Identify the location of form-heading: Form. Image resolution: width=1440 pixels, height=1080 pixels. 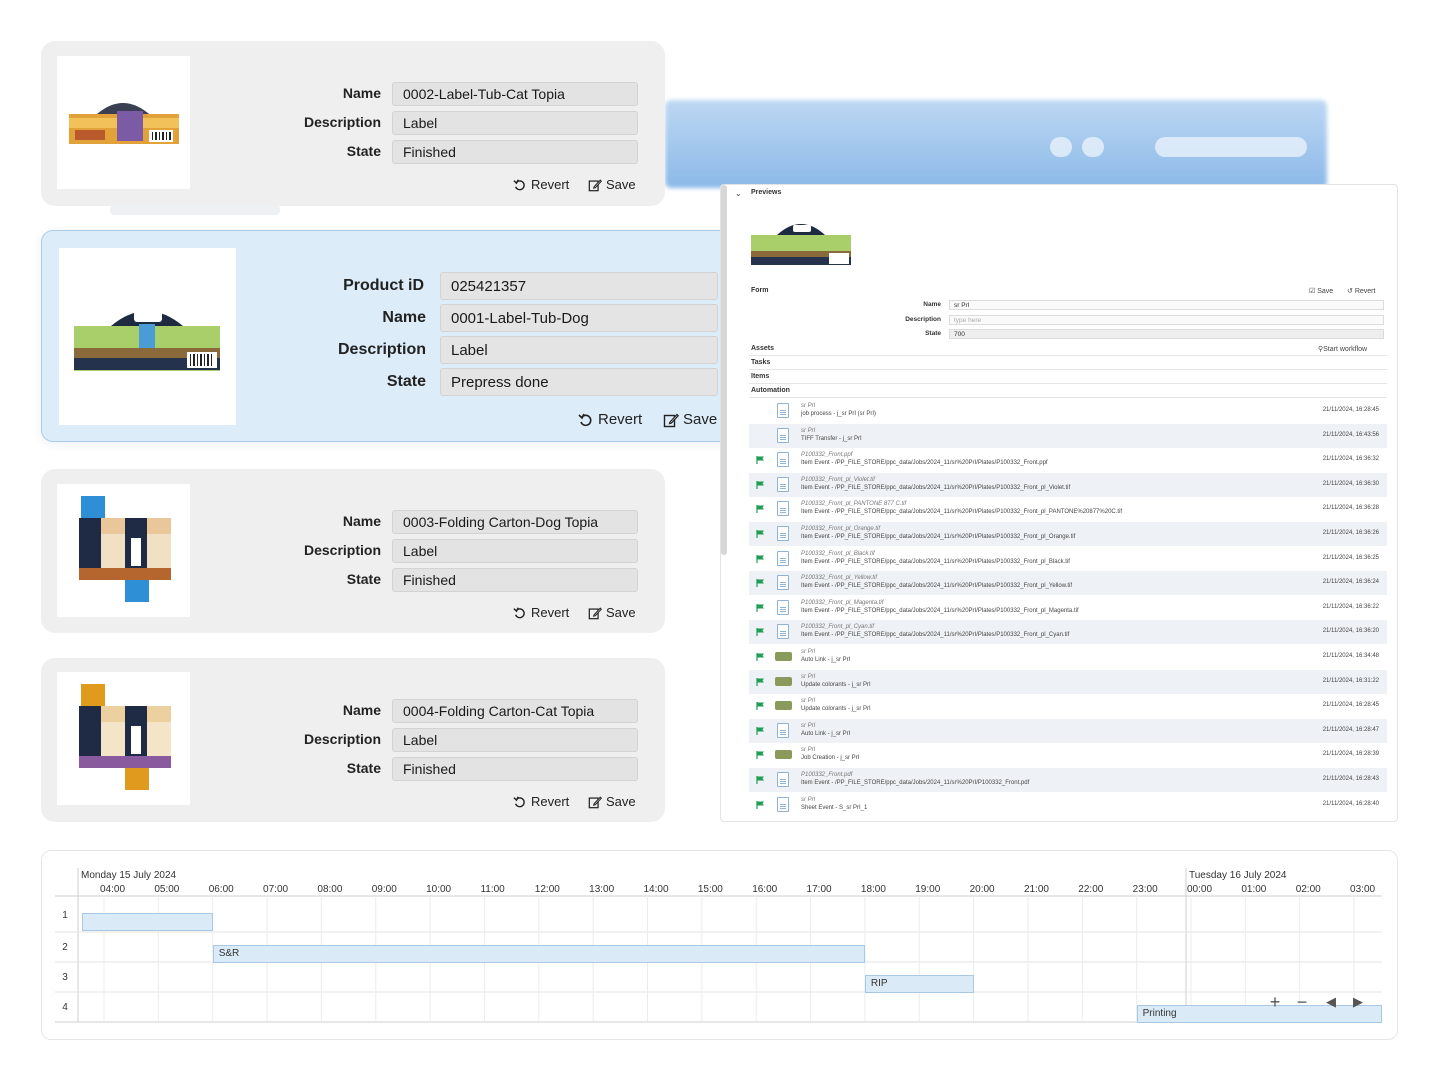
(760, 290).